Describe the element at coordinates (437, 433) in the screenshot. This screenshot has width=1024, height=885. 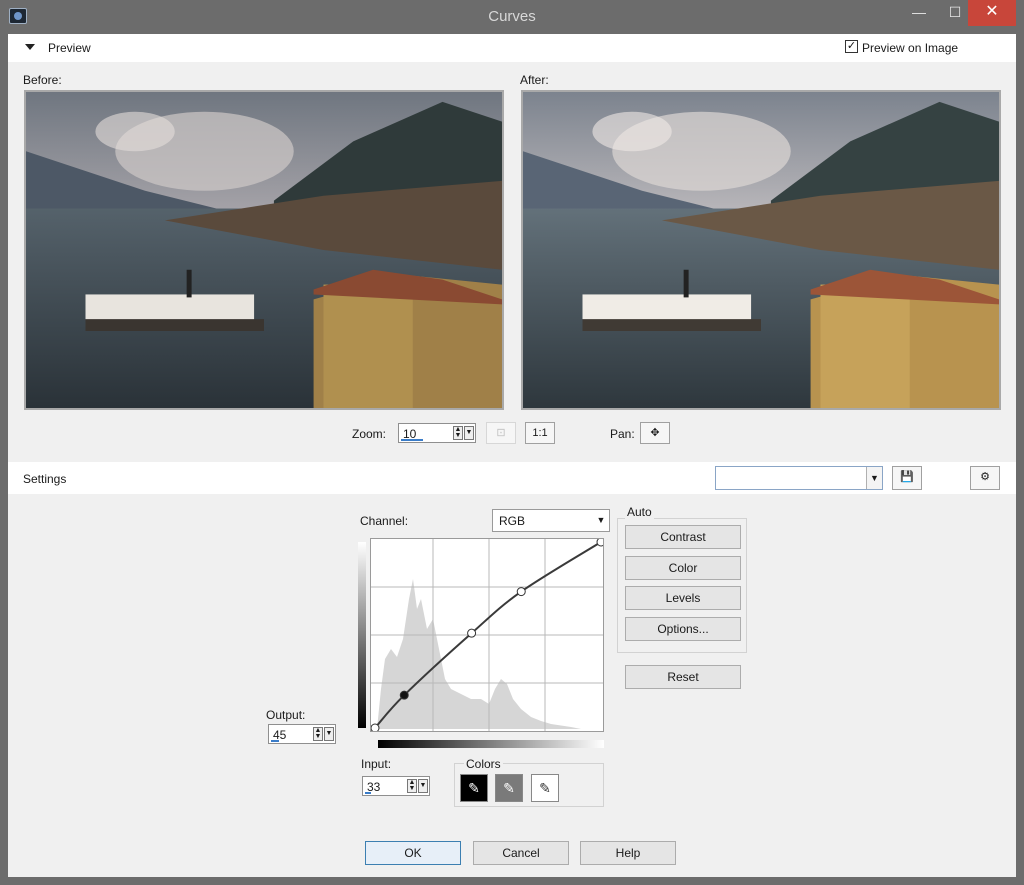
I see `zoom-spinbox: 10 ▲ ▼ ▼` at that location.